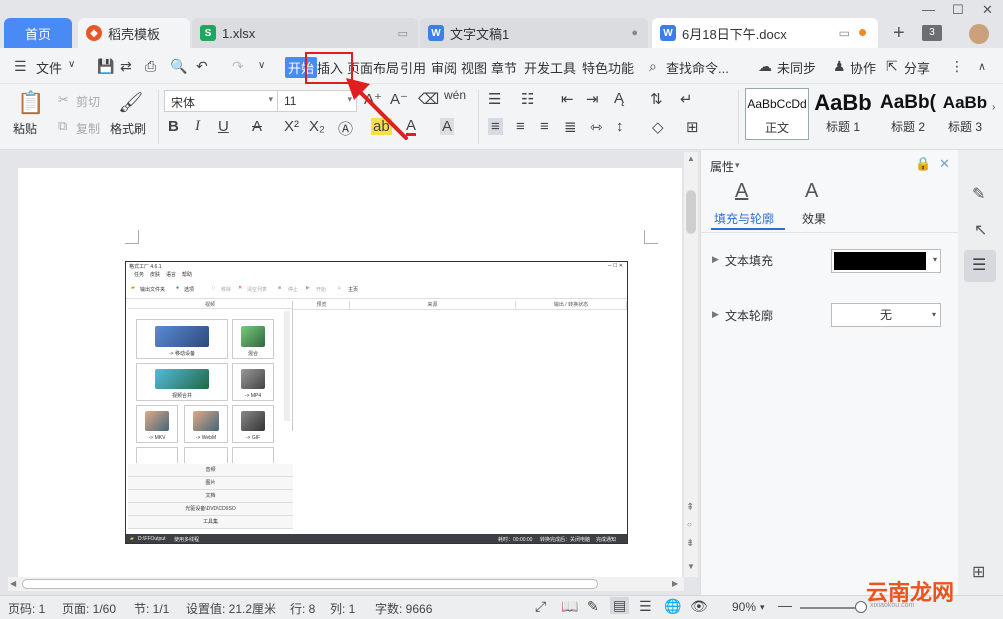 The image size is (1003, 619). I want to click on scroll-right-icon: ▶, so click(675, 583).